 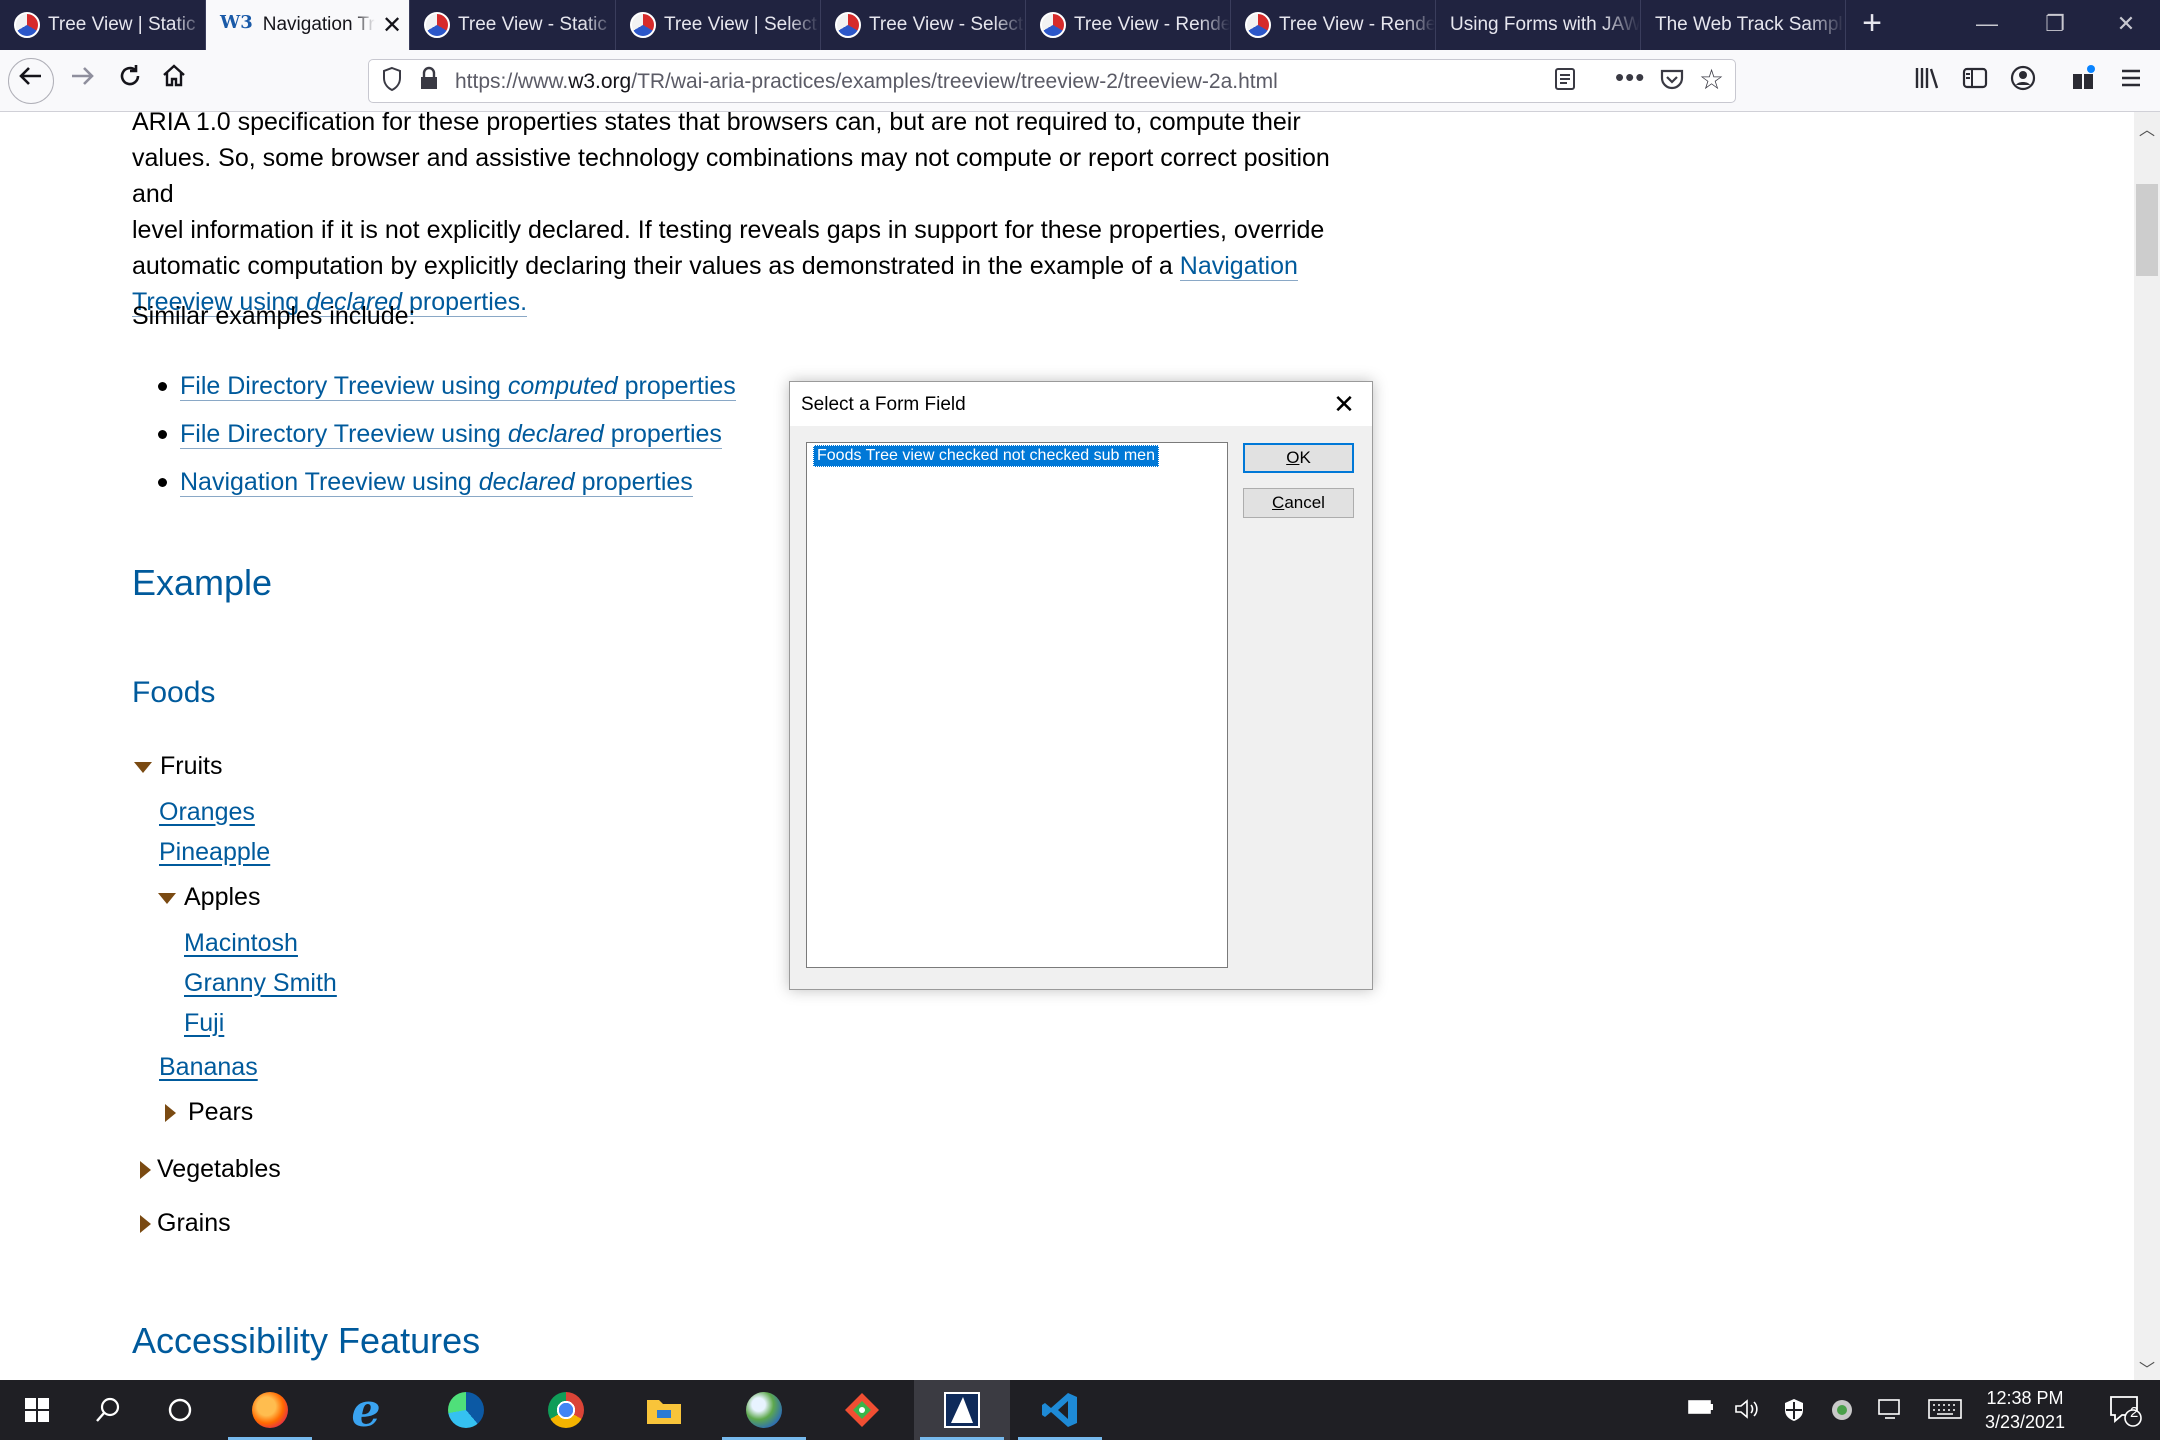 What do you see at coordinates (1794, 1413) in the screenshot?
I see `security-shield-icon` at bounding box center [1794, 1413].